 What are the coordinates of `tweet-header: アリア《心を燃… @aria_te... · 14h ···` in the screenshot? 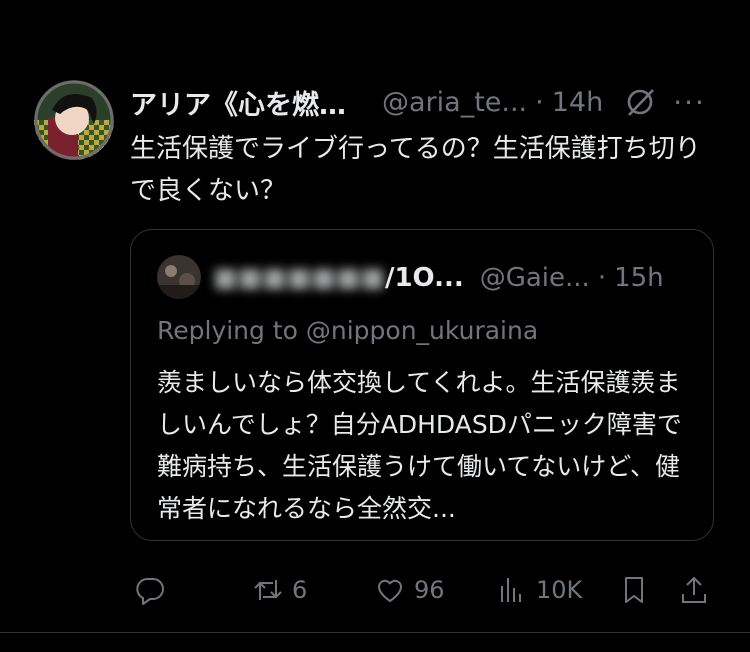 It's located at (425, 102).